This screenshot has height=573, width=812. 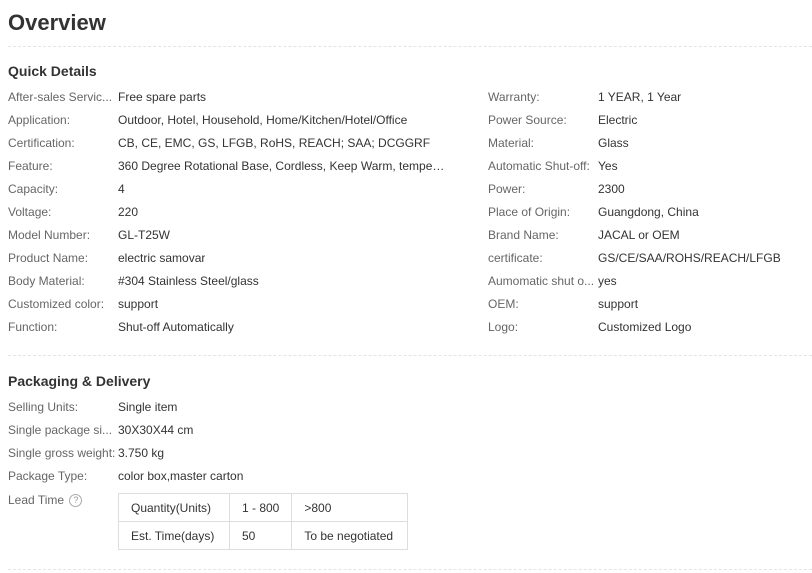 I want to click on detail-row-right-0: Warranty: 1 YEAR, 1 Year, so click(x=650, y=97).